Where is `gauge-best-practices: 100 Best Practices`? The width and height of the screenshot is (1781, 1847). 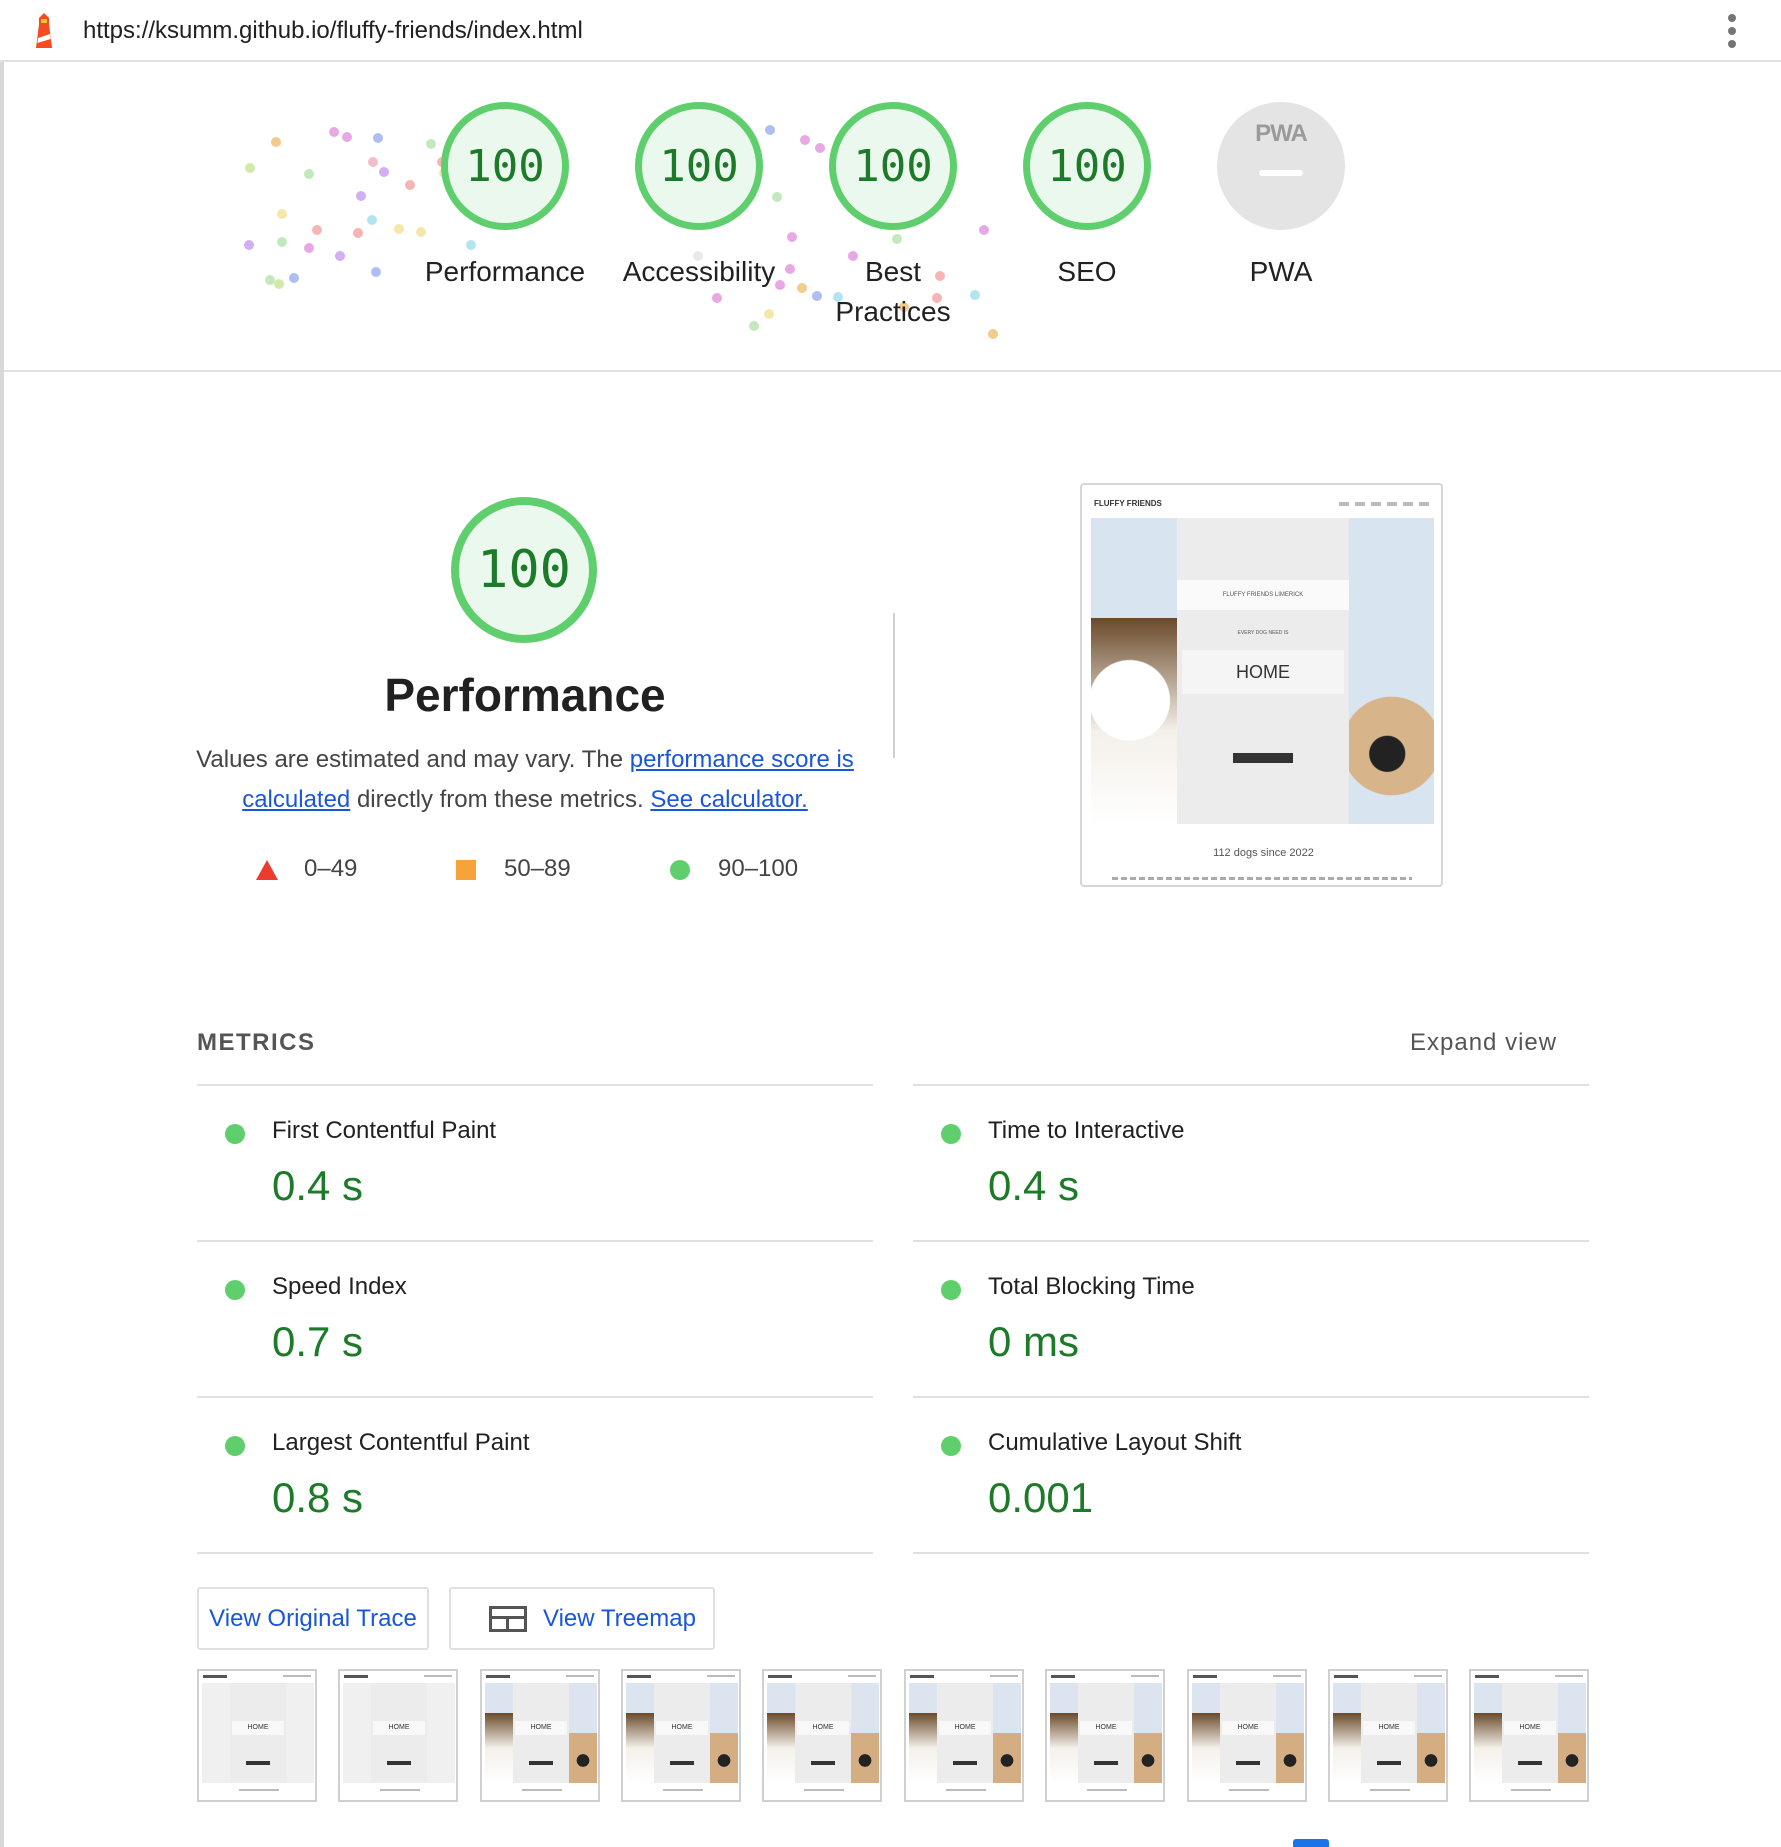
gauge-best-practices: 100 Best Practices is located at coordinates (893, 217).